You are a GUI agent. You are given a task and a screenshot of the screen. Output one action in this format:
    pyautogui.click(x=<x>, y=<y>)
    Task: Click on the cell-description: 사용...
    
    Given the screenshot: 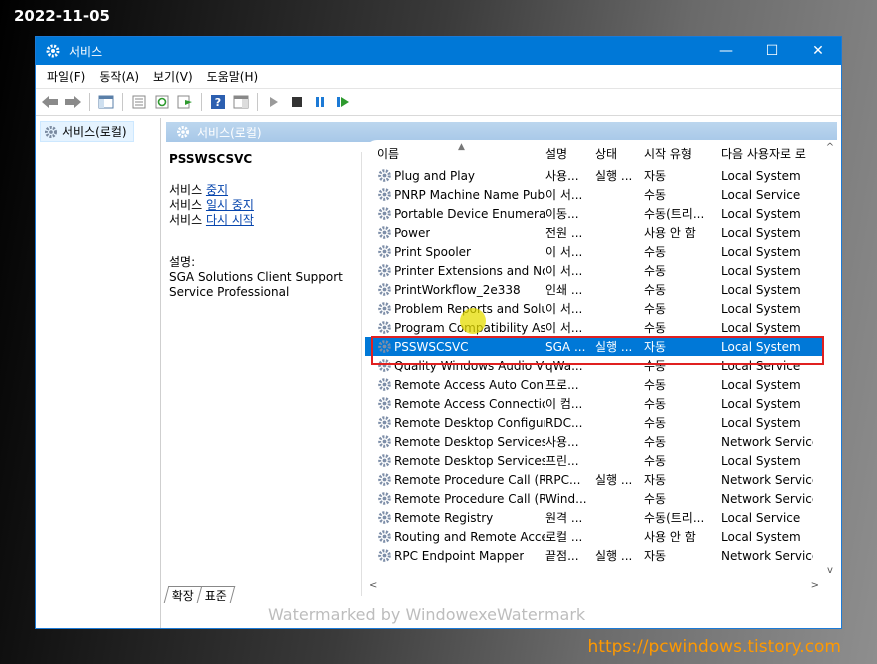 What is the action you would take?
    pyautogui.click(x=562, y=442)
    